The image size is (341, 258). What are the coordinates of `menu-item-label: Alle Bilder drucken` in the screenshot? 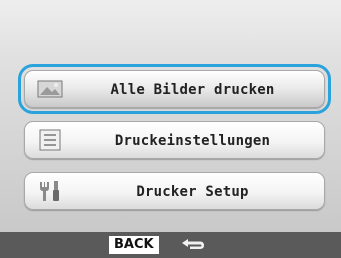 It's located at (192, 90).